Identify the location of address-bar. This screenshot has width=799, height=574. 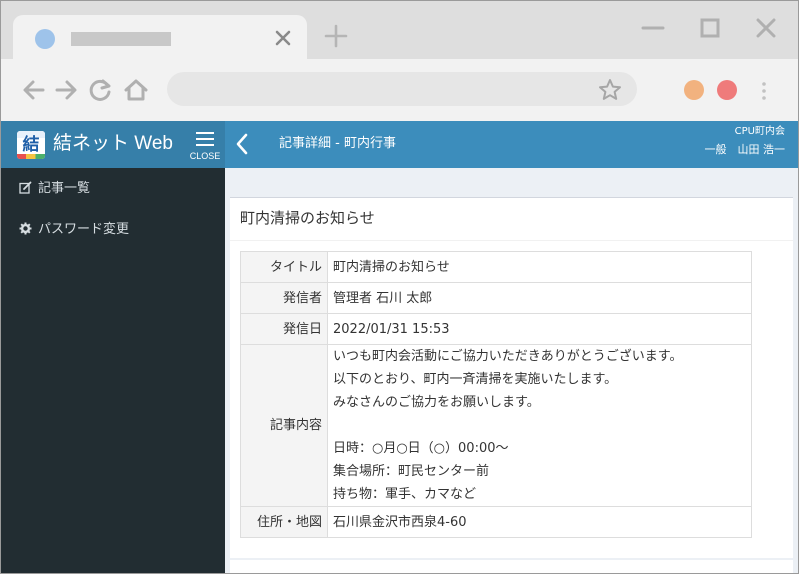
(402, 89).